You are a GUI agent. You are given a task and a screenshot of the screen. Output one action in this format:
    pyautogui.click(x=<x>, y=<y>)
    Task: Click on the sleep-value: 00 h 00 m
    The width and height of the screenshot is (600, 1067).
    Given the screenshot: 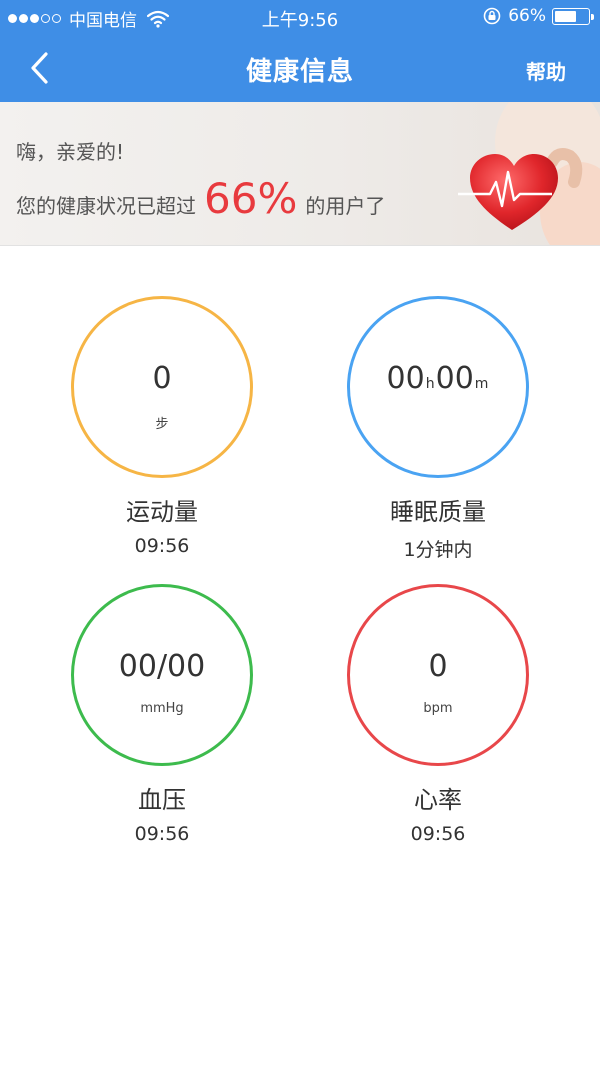 What is the action you would take?
    pyautogui.click(x=438, y=378)
    